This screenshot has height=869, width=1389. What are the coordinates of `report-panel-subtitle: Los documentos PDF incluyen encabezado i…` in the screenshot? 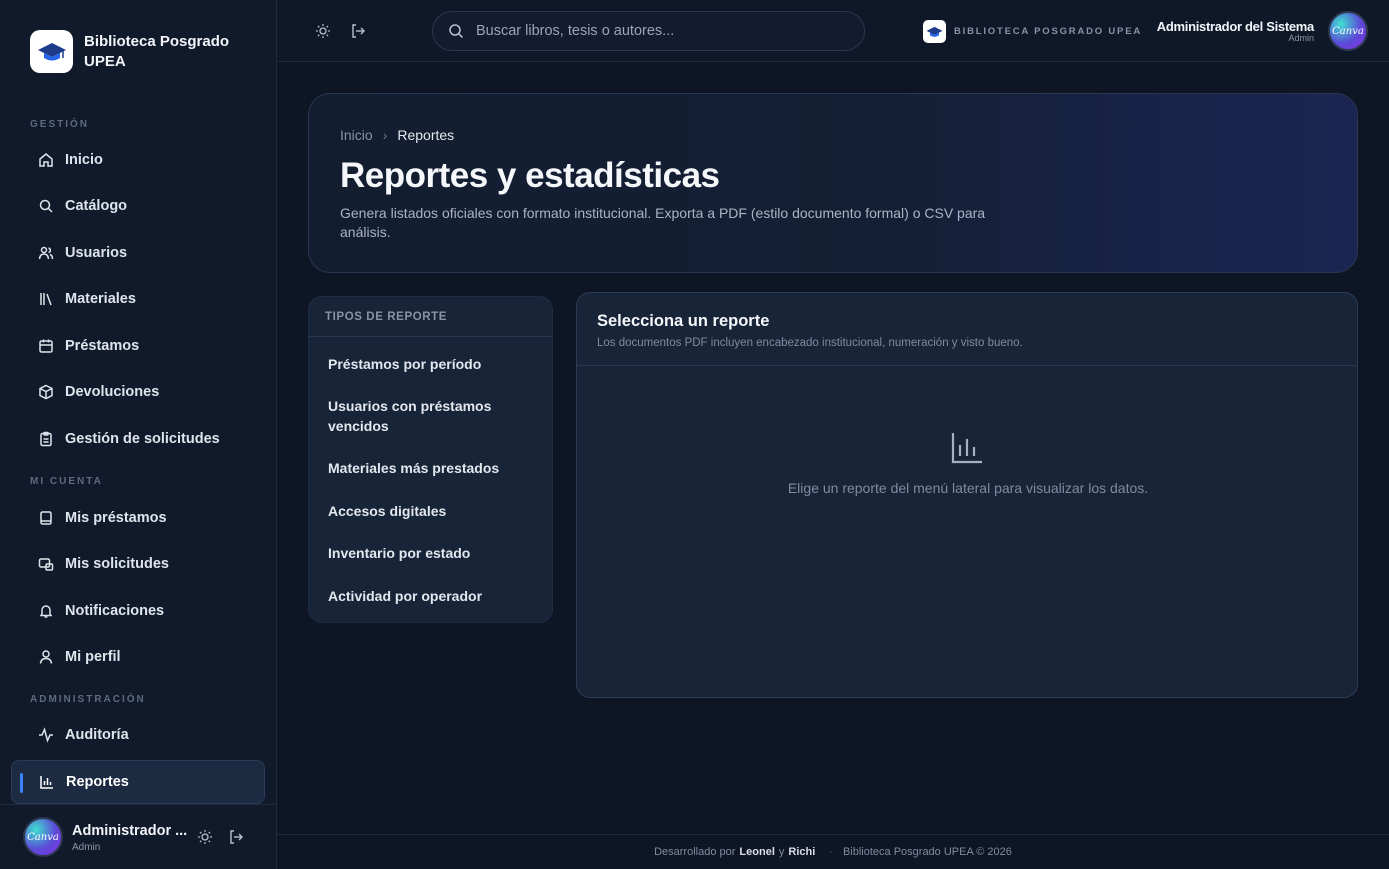 It's located at (810, 343).